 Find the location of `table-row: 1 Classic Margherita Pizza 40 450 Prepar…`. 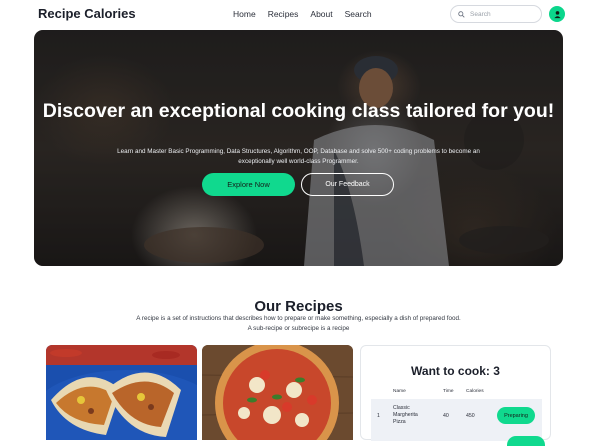

table-row: 1 Classic Margherita Pizza 40 450 Prepar… is located at coordinates (458, 422).